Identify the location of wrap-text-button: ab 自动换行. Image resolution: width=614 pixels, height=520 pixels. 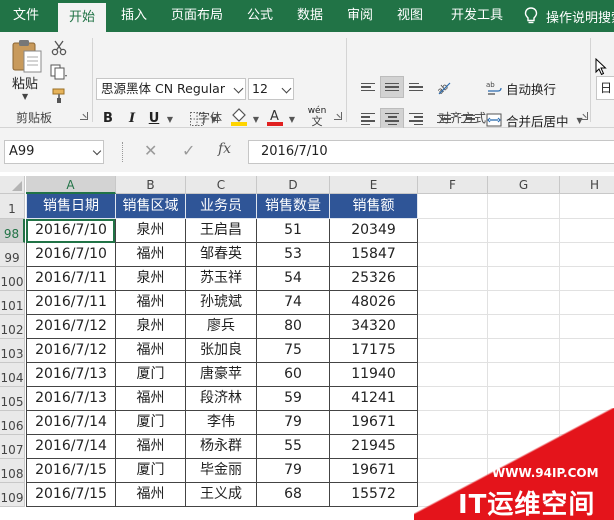
(521, 88).